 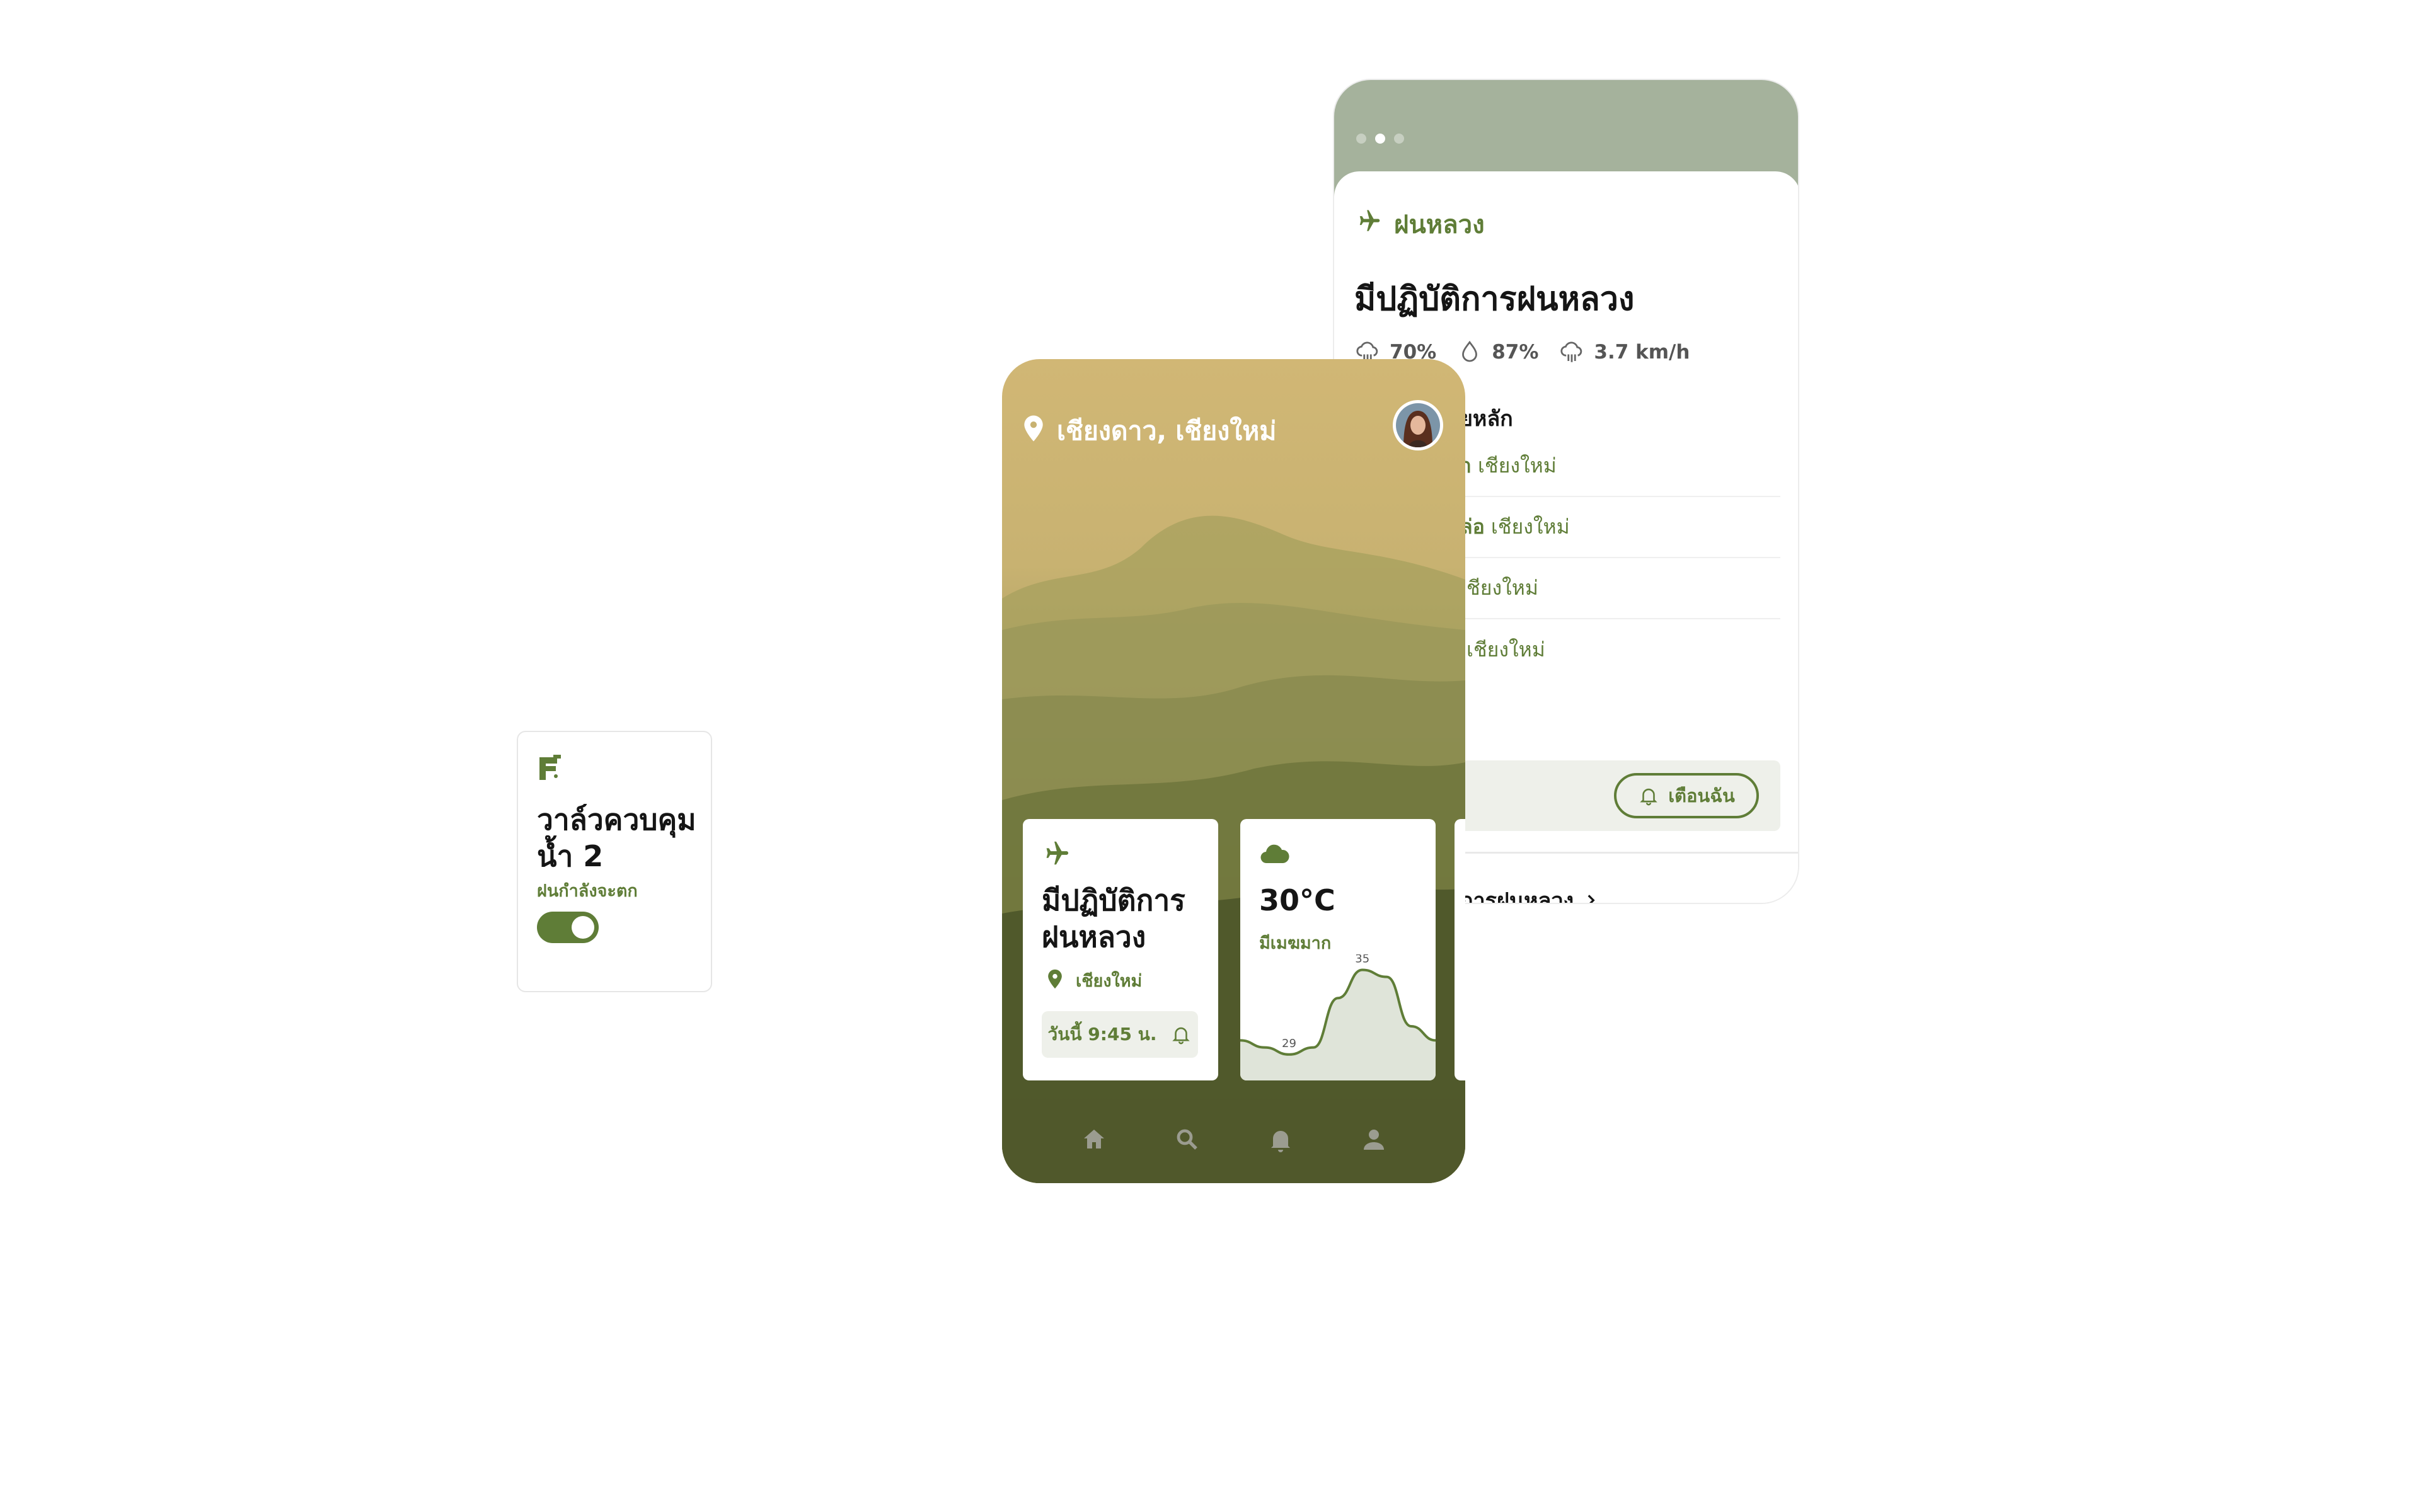 I want to click on bottom-nav, so click(x=1234, y=1143).